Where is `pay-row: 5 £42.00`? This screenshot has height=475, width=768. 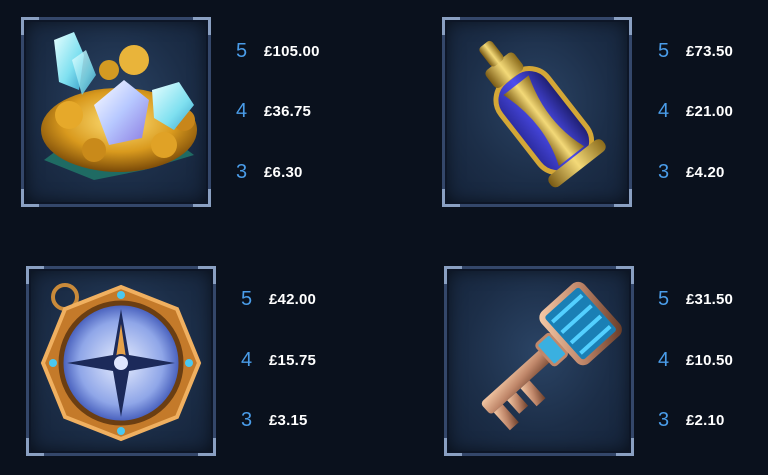 pay-row: 5 £42.00 is located at coordinates (278, 299).